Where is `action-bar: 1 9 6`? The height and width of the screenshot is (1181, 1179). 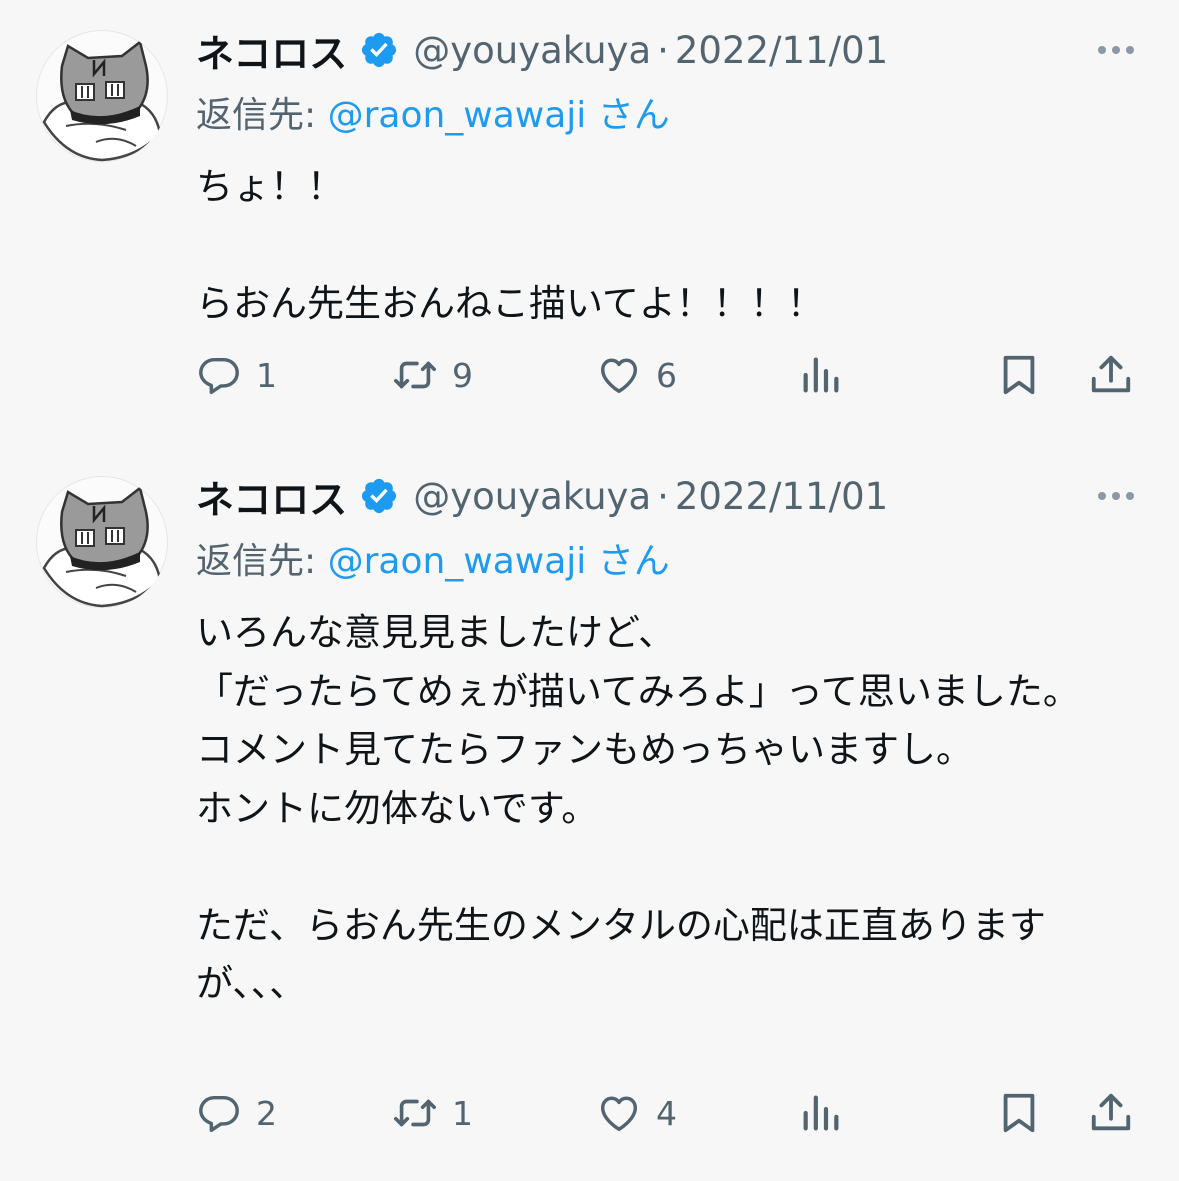 action-bar: 1 9 6 is located at coordinates (589, 380).